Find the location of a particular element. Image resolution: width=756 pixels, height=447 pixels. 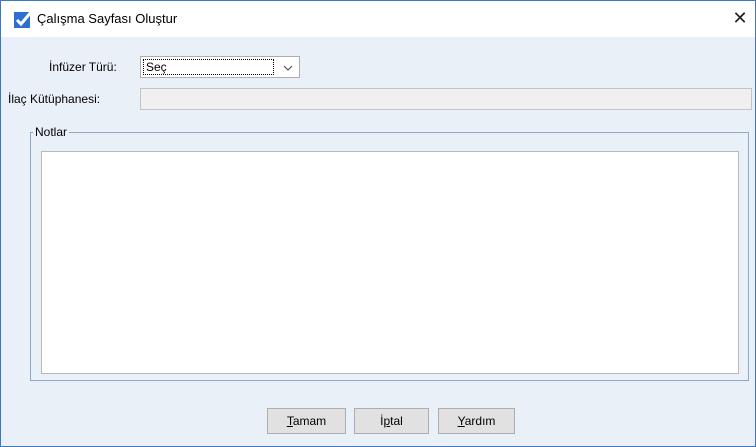

checkbox-check-icon is located at coordinates (24, 19).